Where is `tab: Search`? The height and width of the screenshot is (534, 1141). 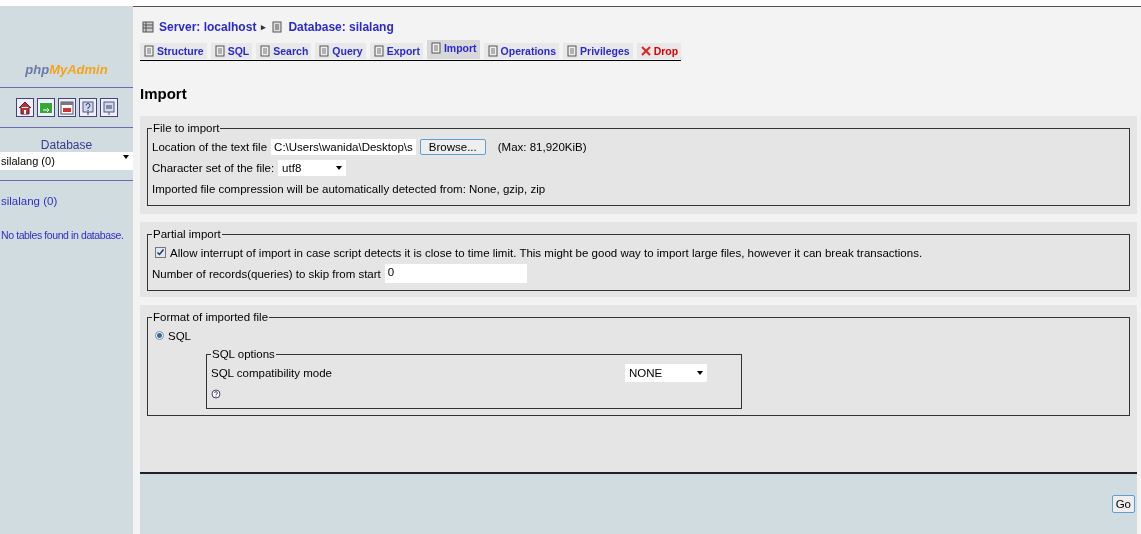
tab: Search is located at coordinates (284, 51).